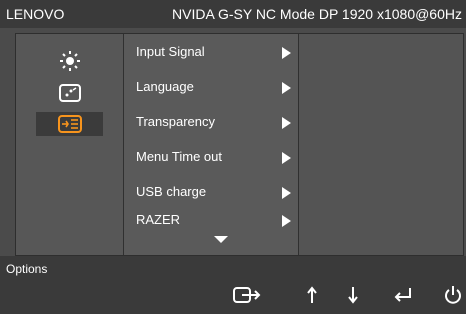 The image size is (466, 314). I want to click on footer-title: Options, so click(27, 269).